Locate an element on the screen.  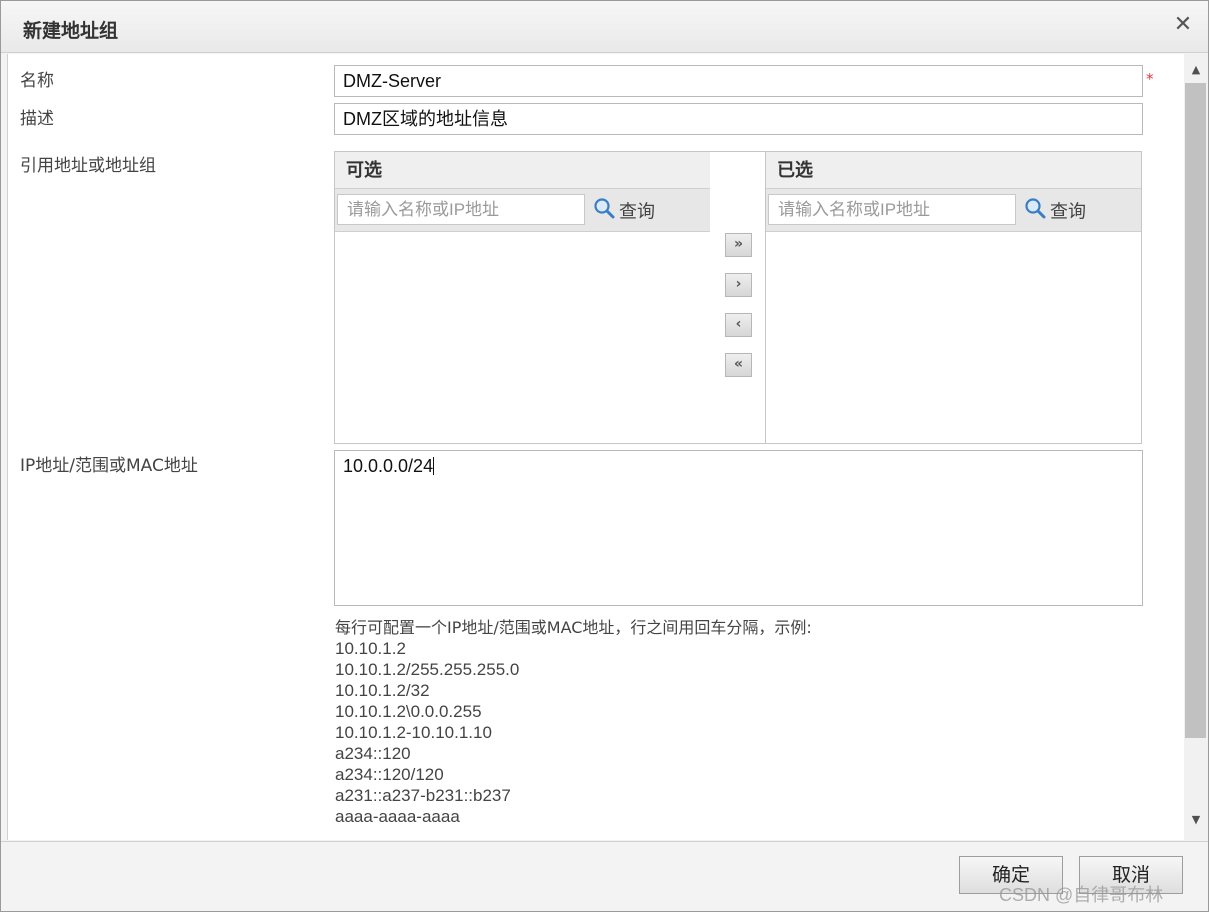
name-label: 名称 is located at coordinates (37, 81).